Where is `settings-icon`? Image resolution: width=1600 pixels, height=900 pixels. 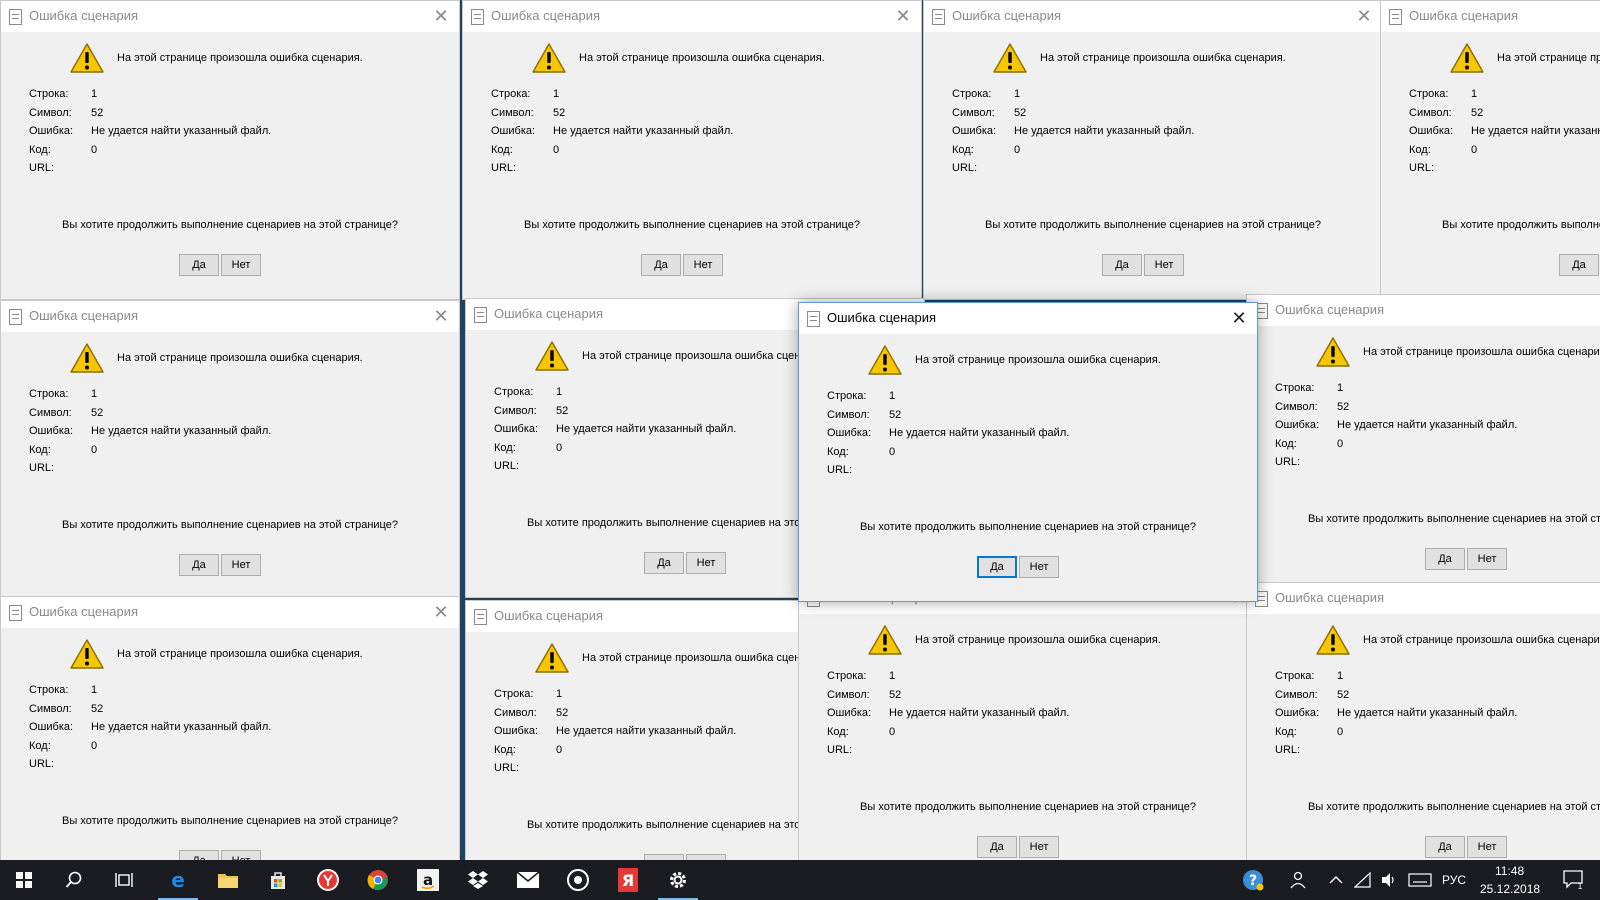 settings-icon is located at coordinates (678, 880).